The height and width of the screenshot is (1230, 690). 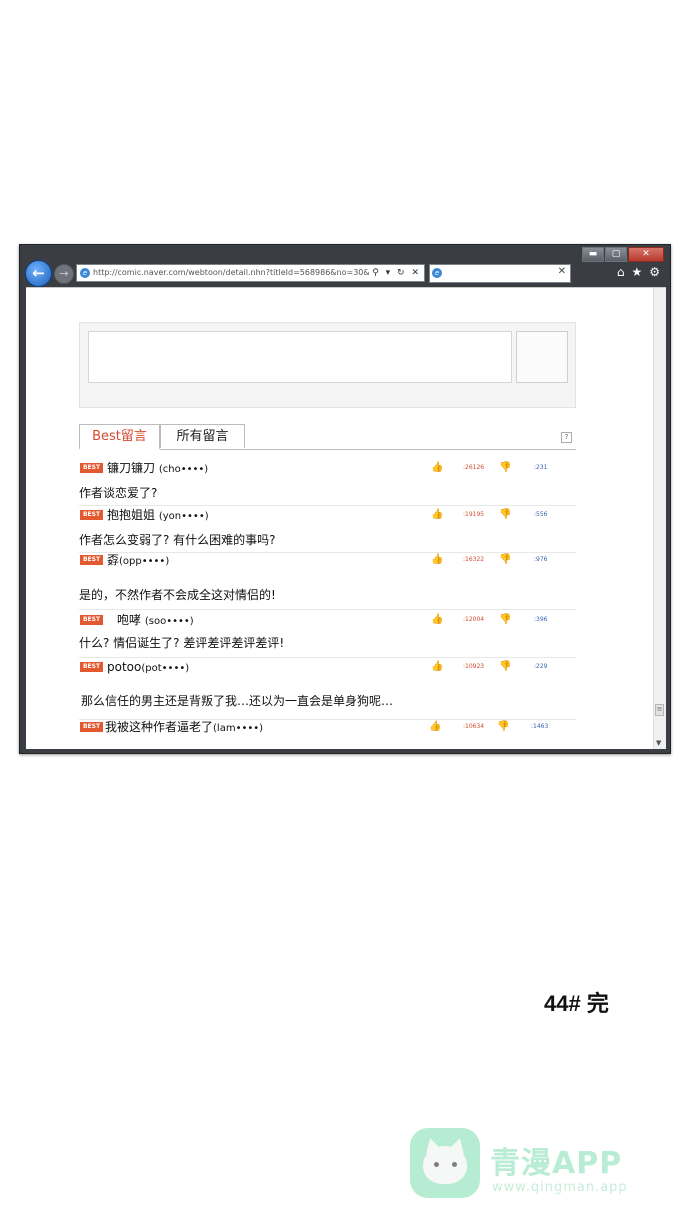 What do you see at coordinates (654, 272) in the screenshot?
I see `gear-icon: ⚙` at bounding box center [654, 272].